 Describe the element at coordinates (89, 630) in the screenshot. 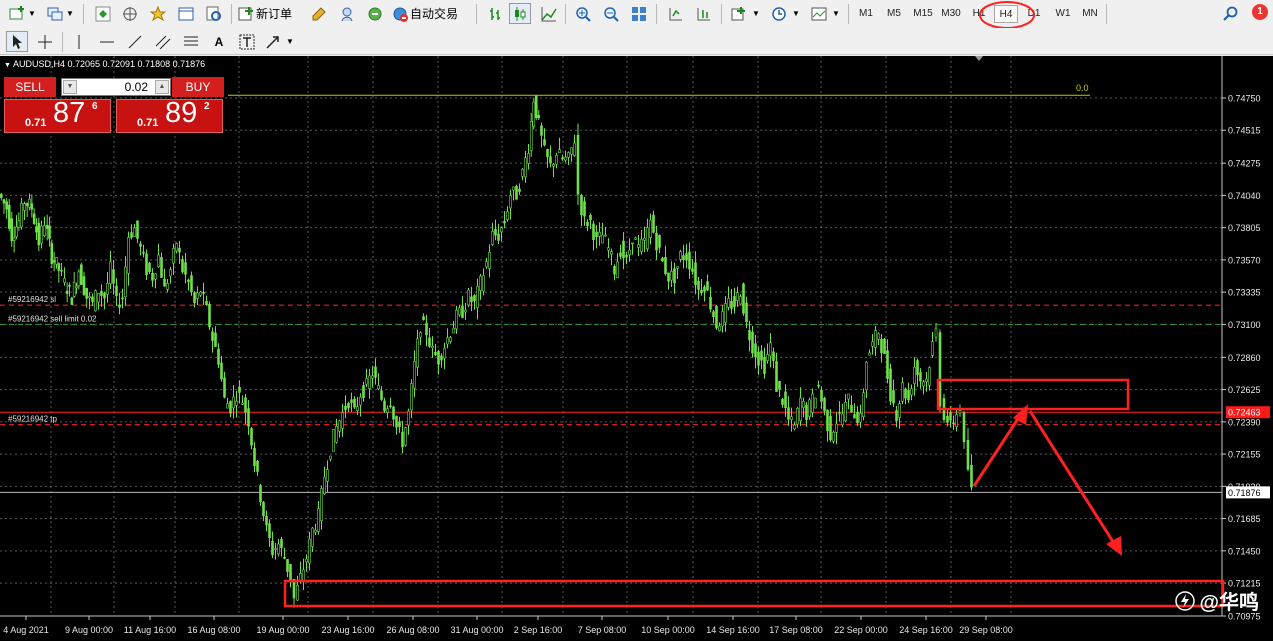

I see `time-tick-label: 9 Aug 00:00` at that location.